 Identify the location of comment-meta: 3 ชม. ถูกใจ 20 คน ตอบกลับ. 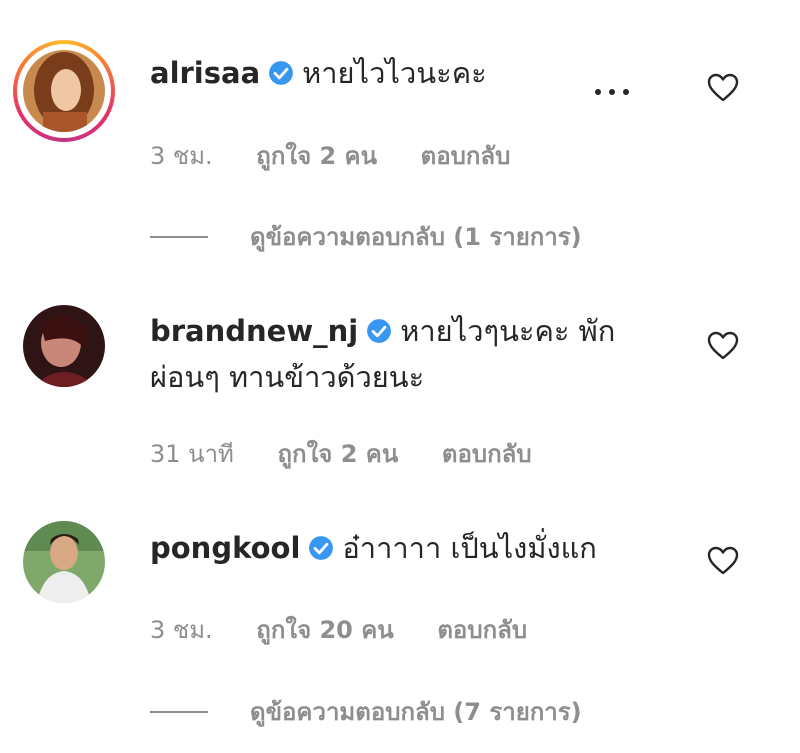
(356, 629).